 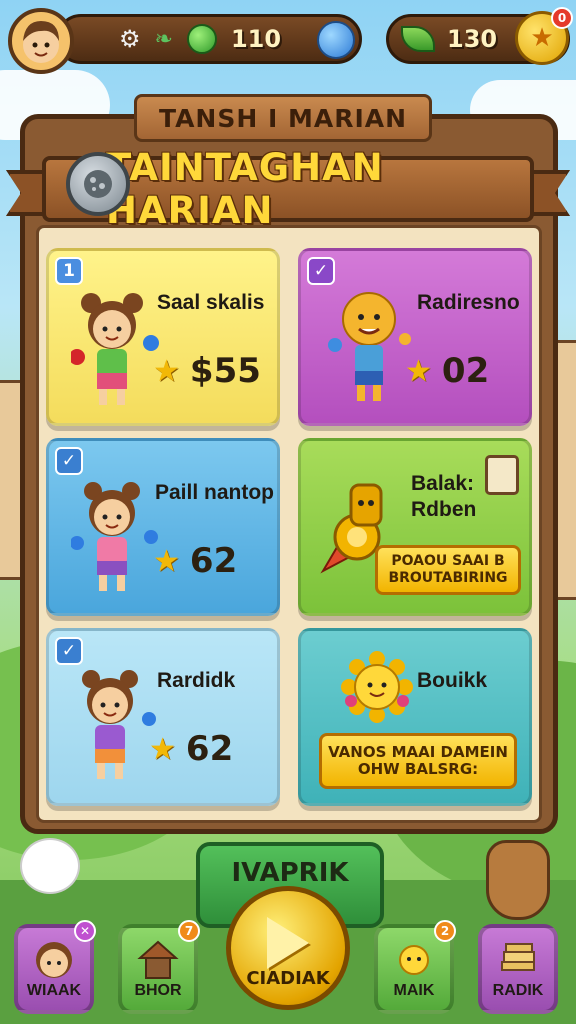 I want to click on clock-icon, so click(x=98, y=184).